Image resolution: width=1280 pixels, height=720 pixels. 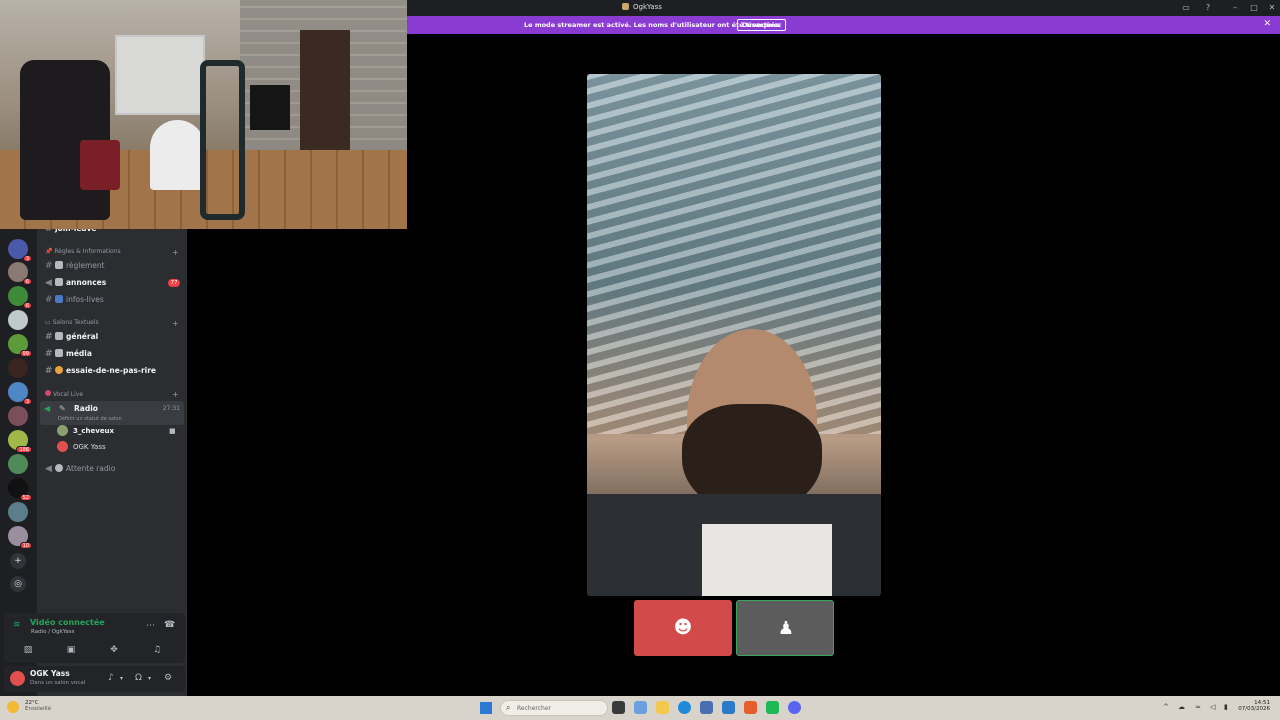 What do you see at coordinates (1208, 8) in the screenshot?
I see `help-icon: ?` at bounding box center [1208, 8].